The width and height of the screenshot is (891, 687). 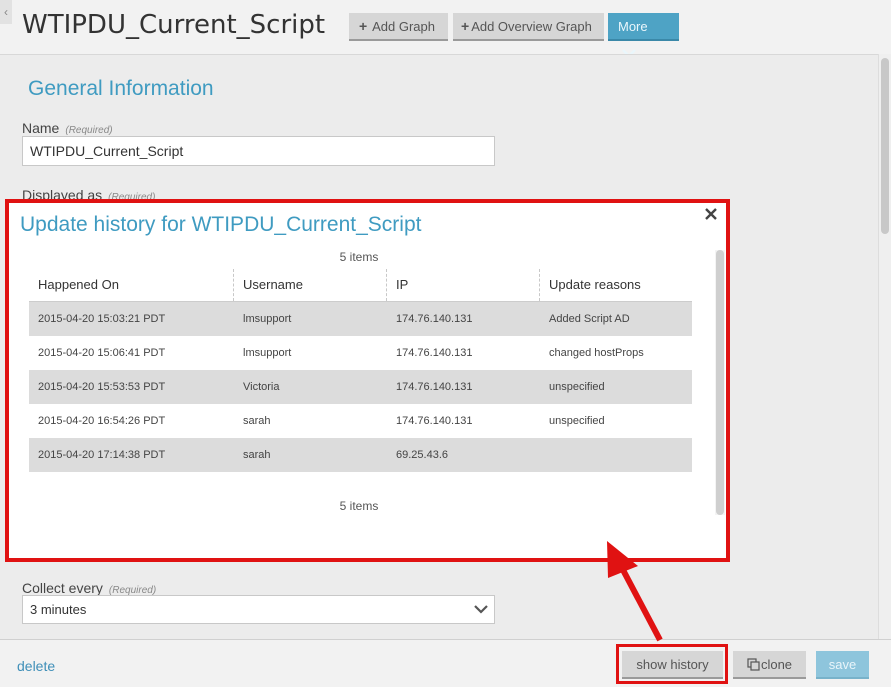 What do you see at coordinates (102, 319) in the screenshot?
I see `cell-happened-on: 2015-04-20 15:03:21 PDT` at bounding box center [102, 319].